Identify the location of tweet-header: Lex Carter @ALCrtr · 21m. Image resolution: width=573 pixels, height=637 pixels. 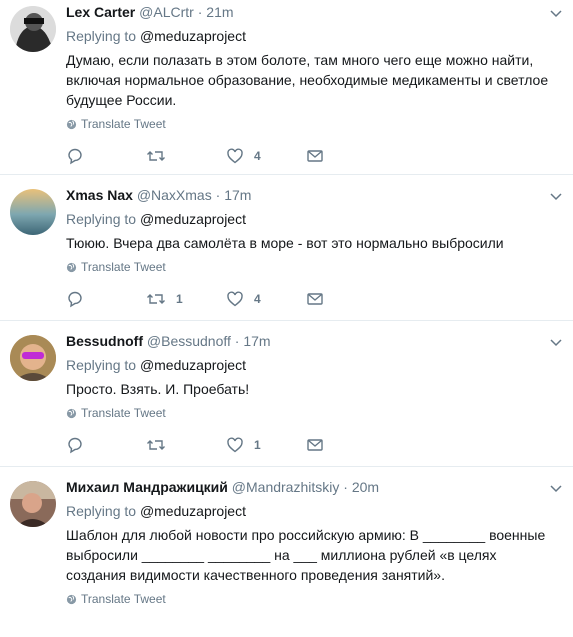
(319, 12).